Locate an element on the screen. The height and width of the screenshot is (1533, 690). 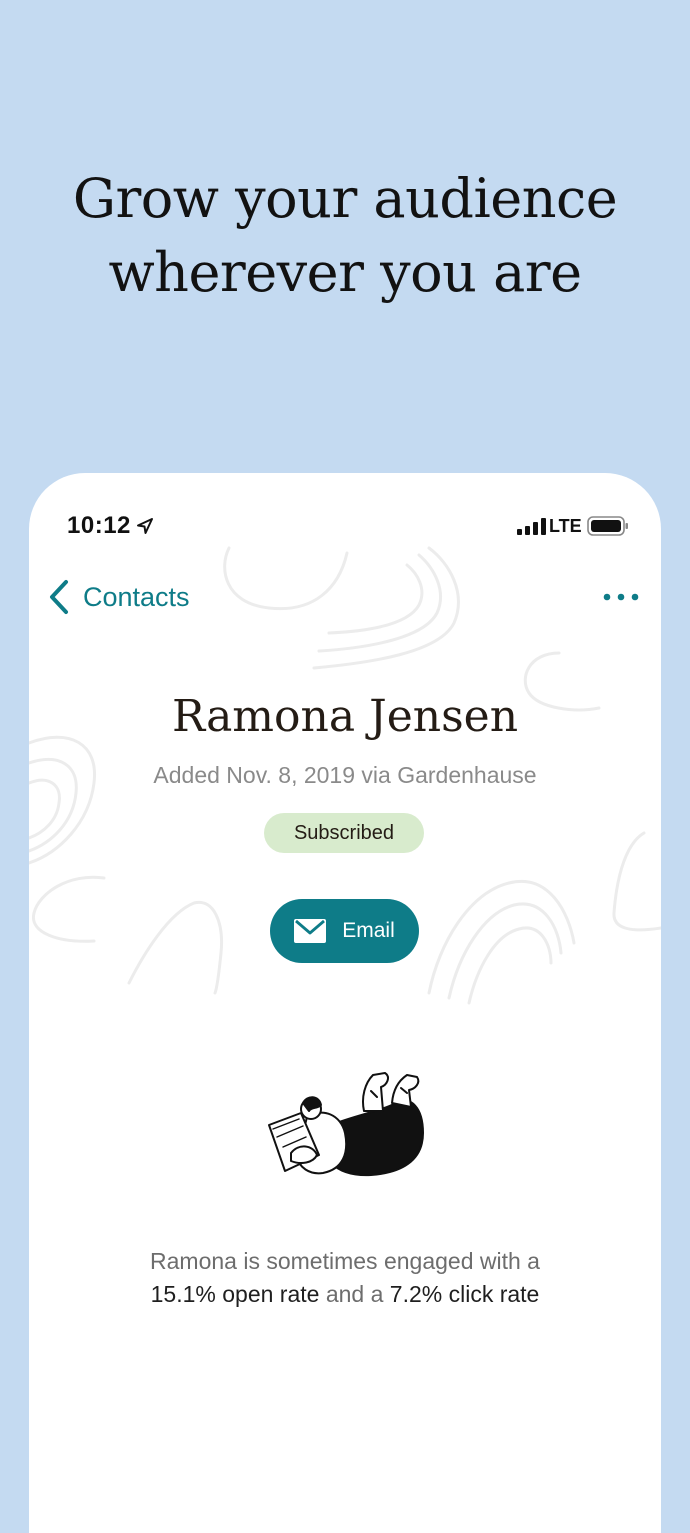
engagement-line-2: 15.1% open rate and a 7.2% click rate is located at coordinates (345, 1294).